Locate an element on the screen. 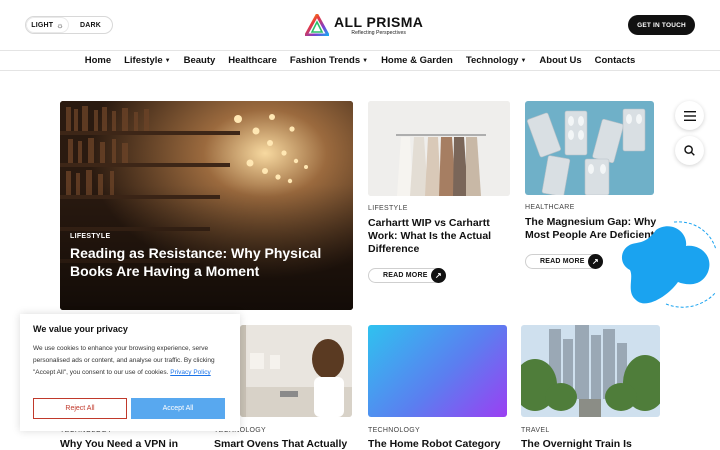 The image size is (720, 450). nav-label: Fashion Trends is located at coordinates (325, 60).